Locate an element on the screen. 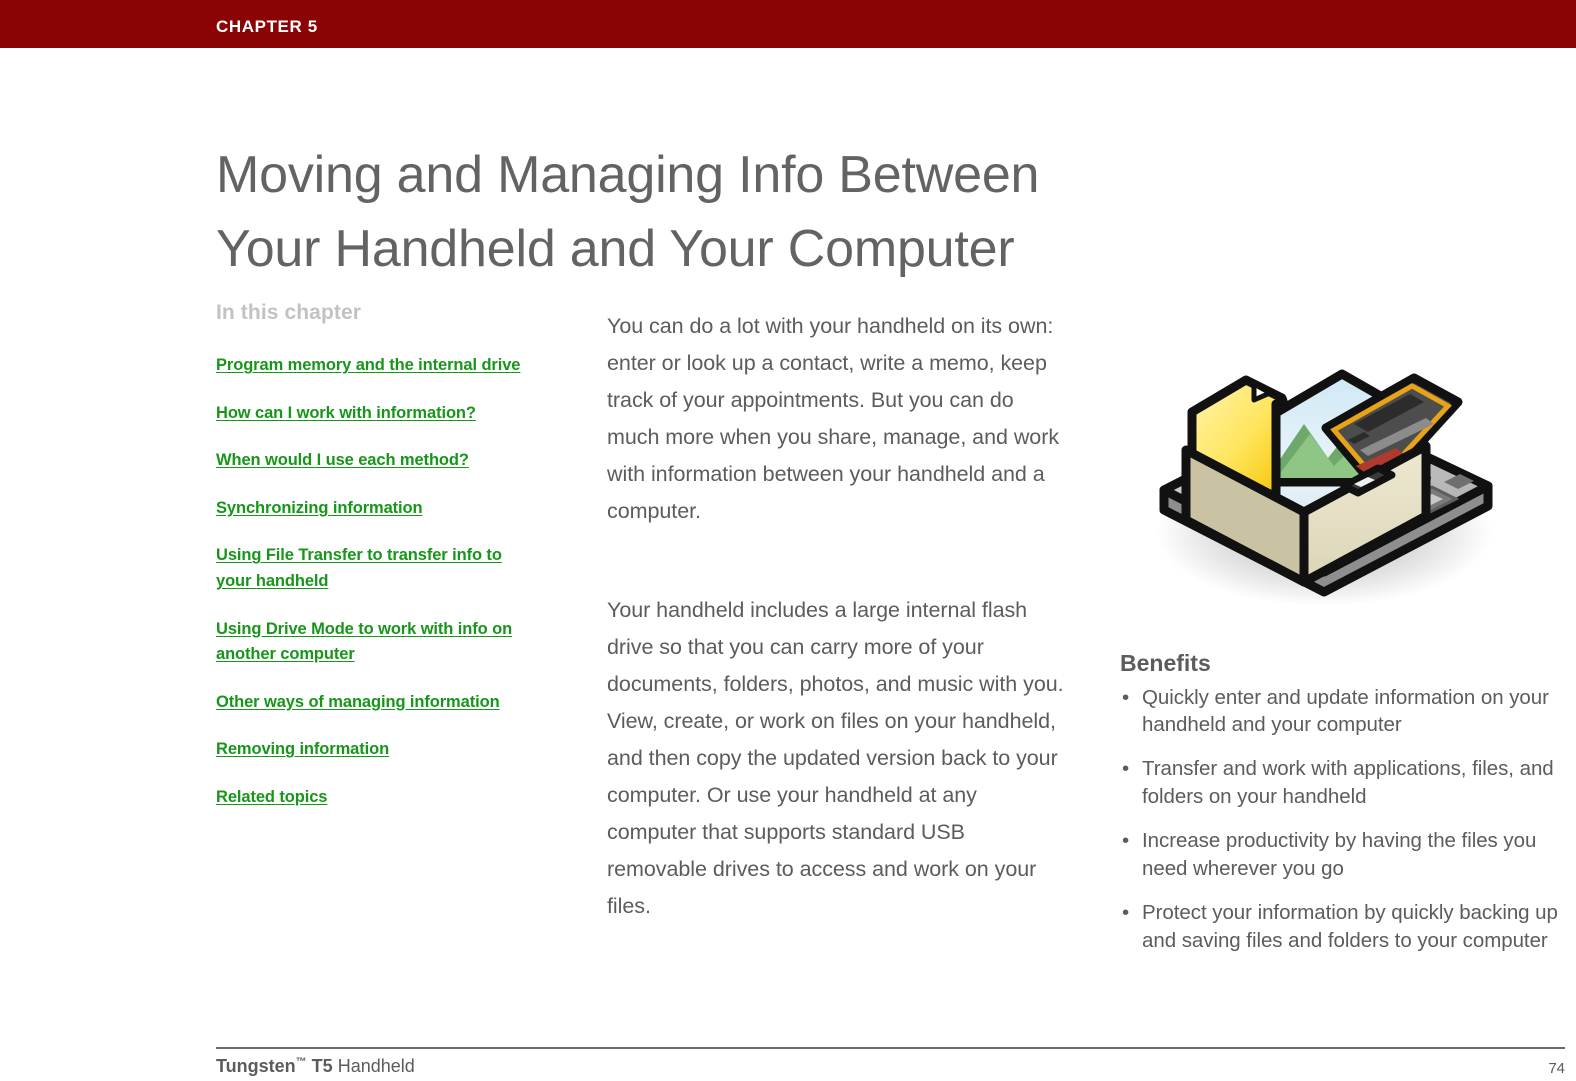 The image size is (1576, 1081). list-item: Related topics is located at coordinates (371, 798).